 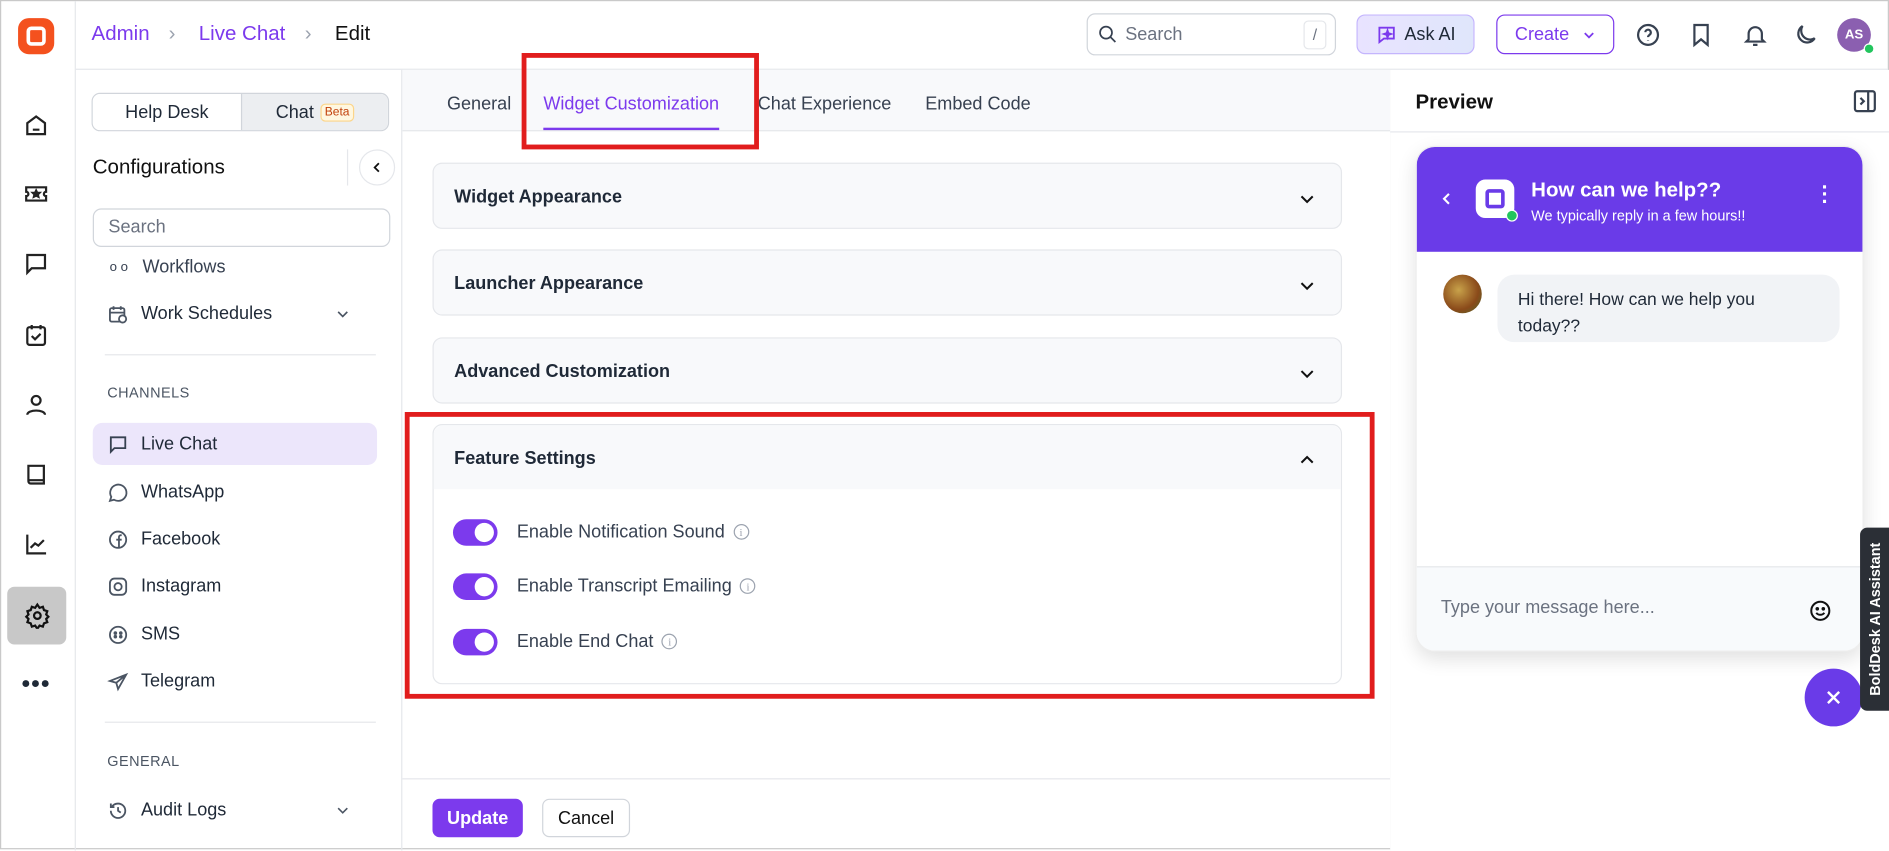 What do you see at coordinates (1211, 34) in the screenshot?
I see `global-search: Search /` at bounding box center [1211, 34].